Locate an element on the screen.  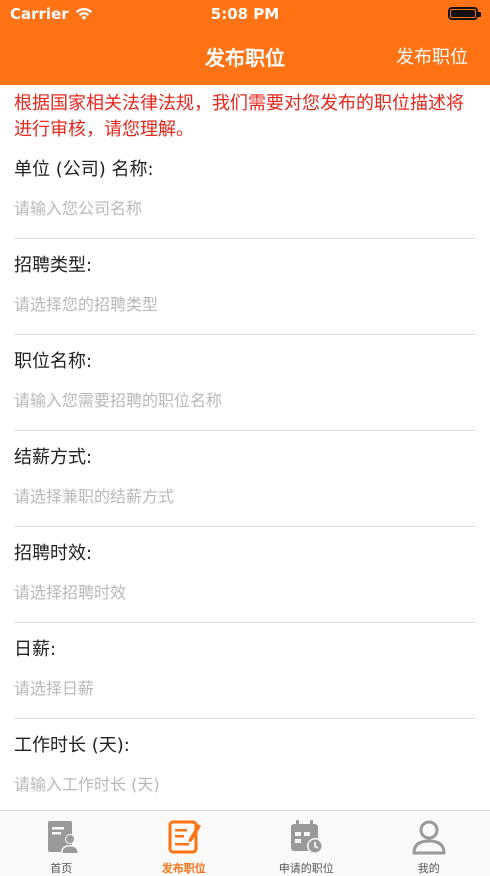
tab-mine: 我的 is located at coordinates (429, 843).